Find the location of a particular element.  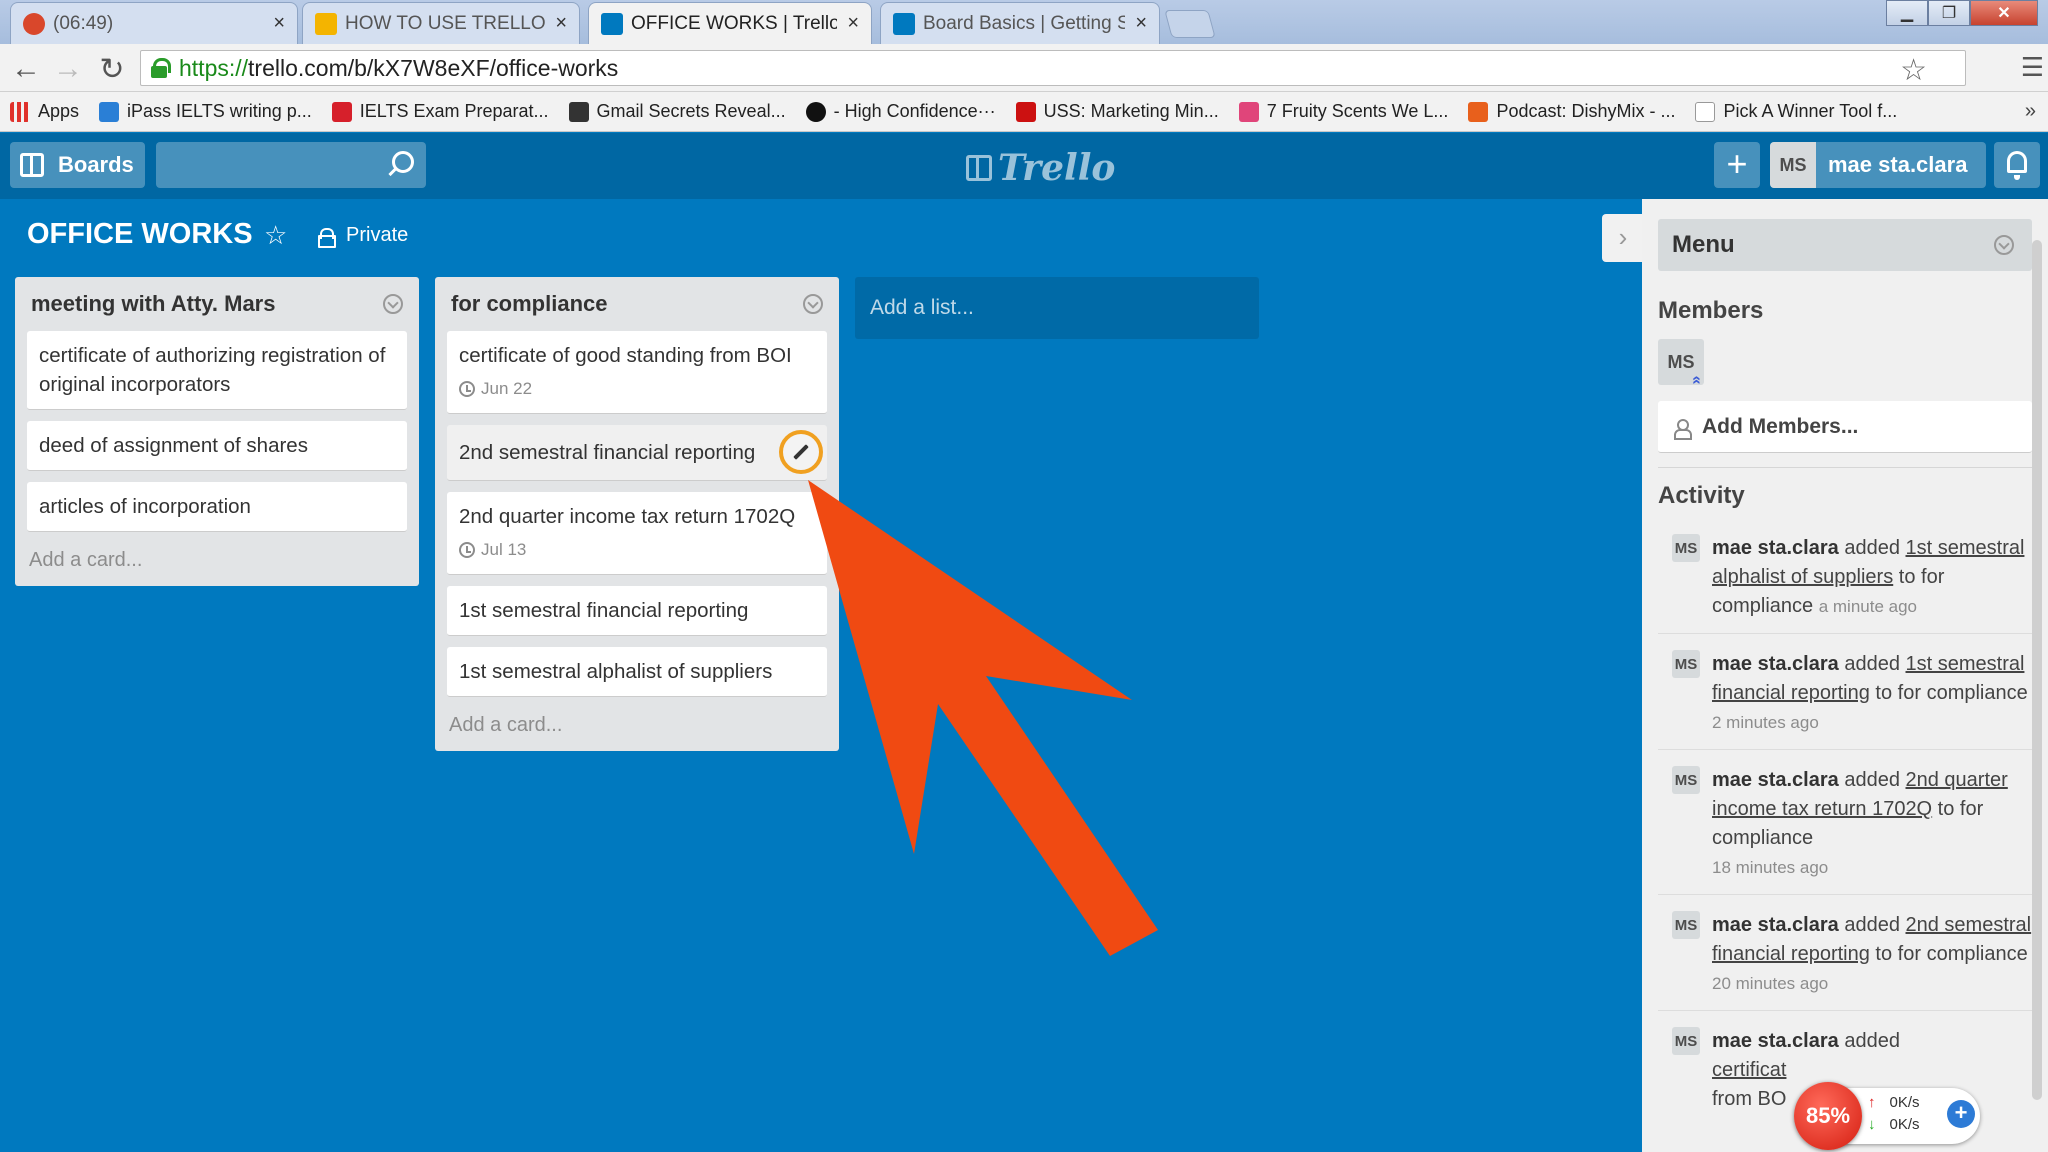

browser-tab-4: Board Basics | Getting Star × is located at coordinates (1020, 23).